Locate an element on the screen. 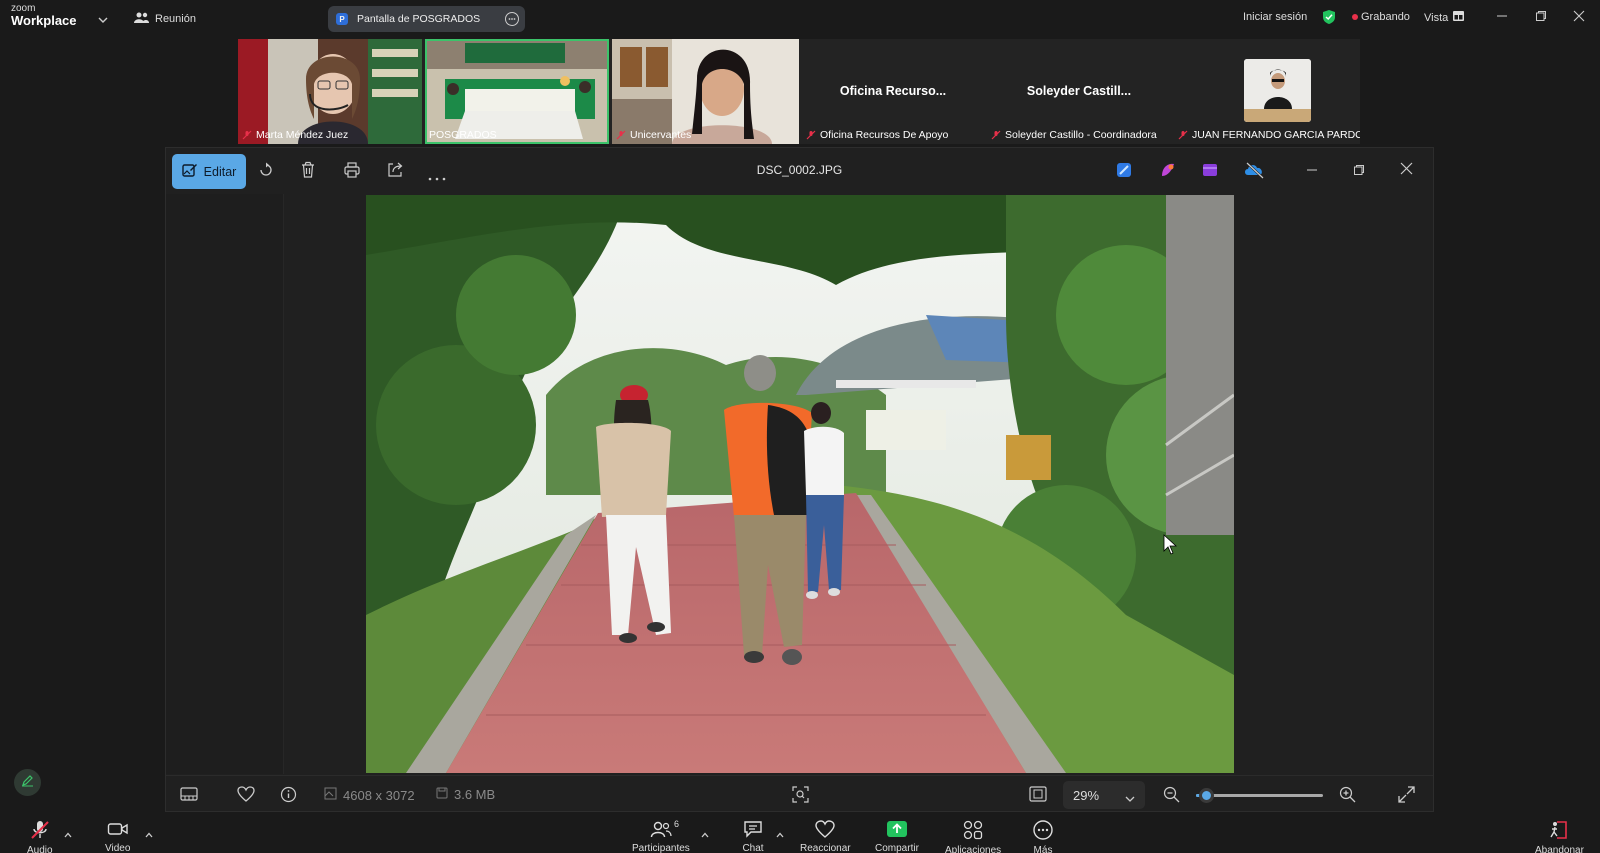 Image resolution: width=1600 pixels, height=853 pixels. onedrive-off-icon is located at coordinates (1255, 172).